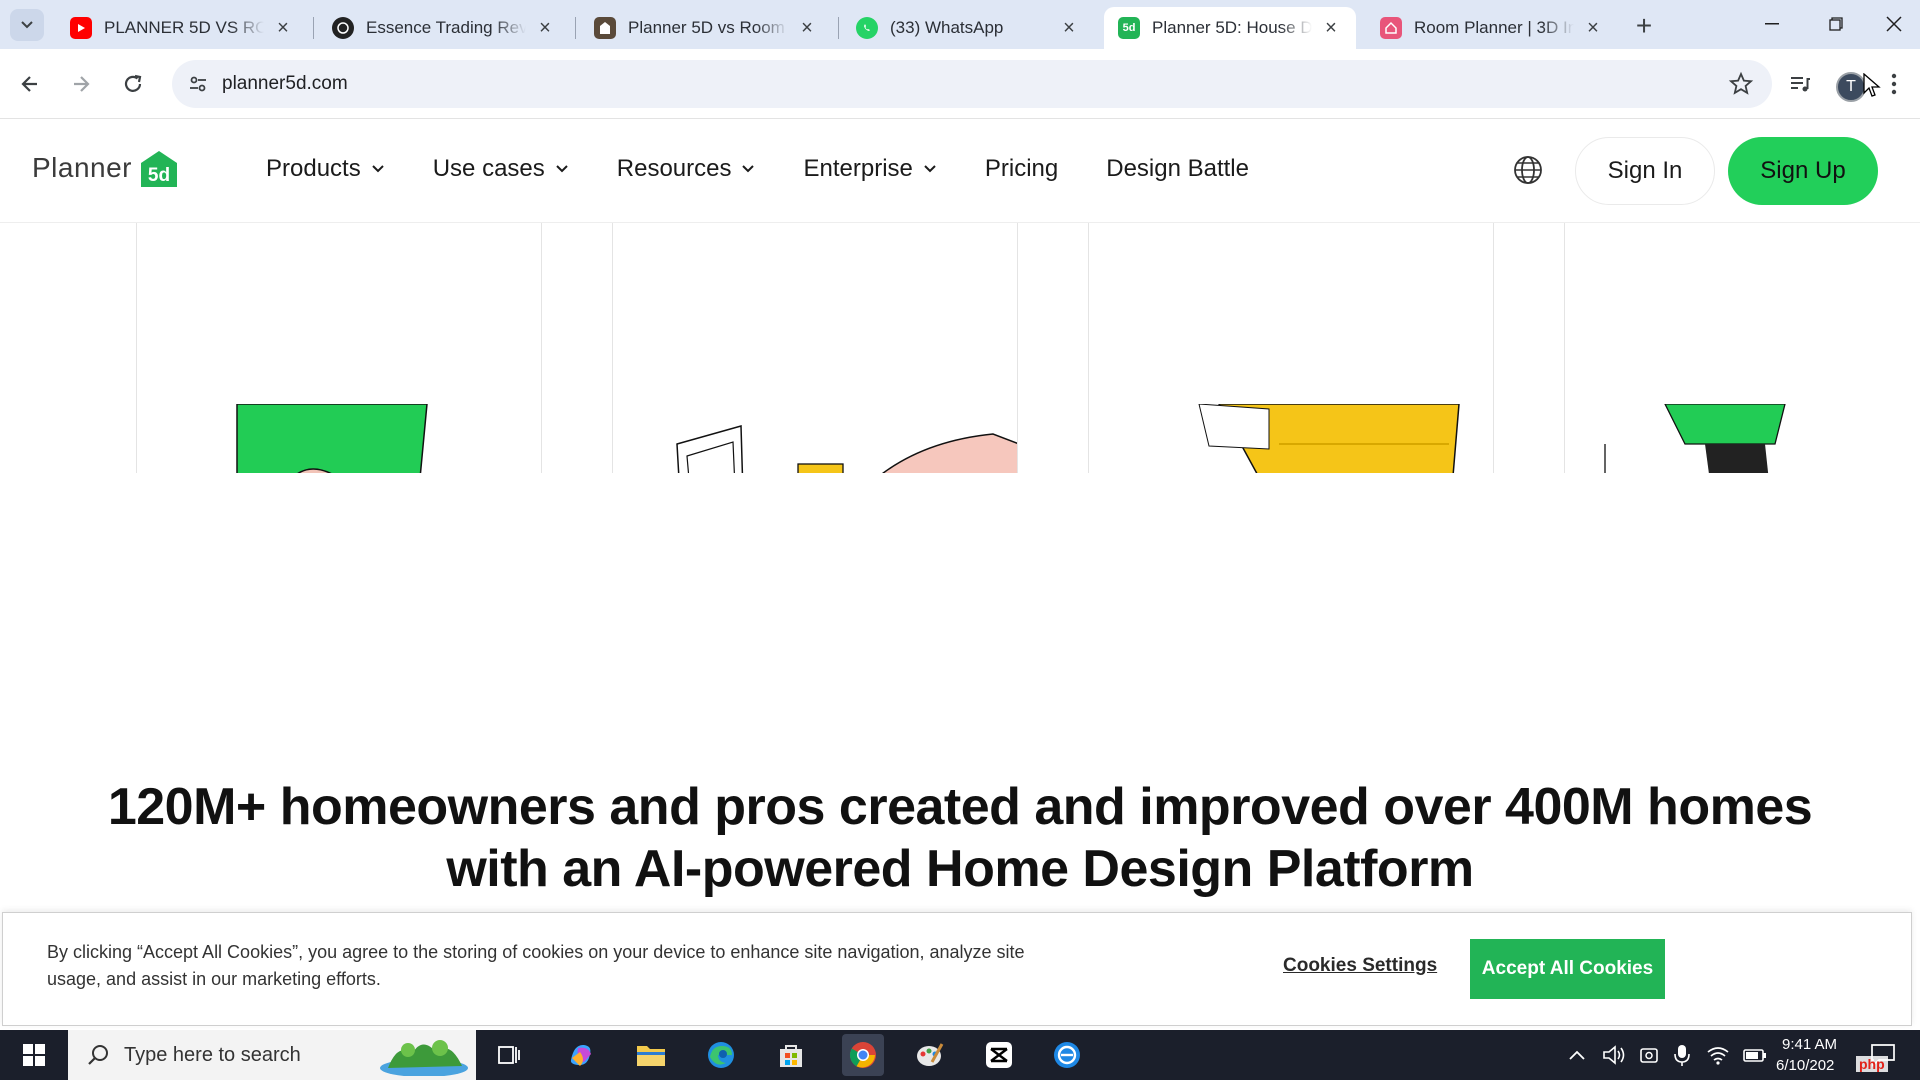  I want to click on floor-plan-illustration, so click(332, 438).